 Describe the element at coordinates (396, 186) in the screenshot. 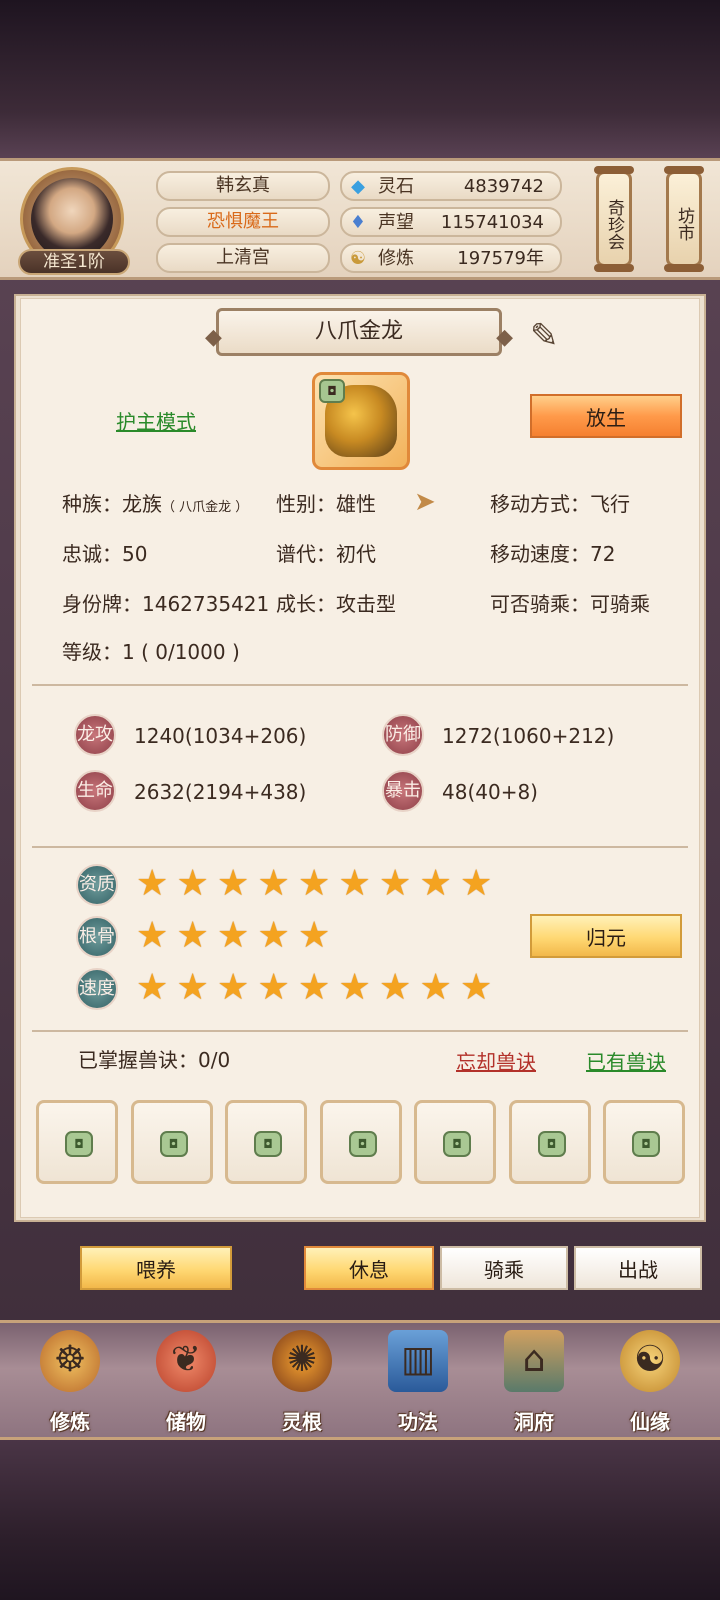

I see `resource-label: 灵石` at that location.